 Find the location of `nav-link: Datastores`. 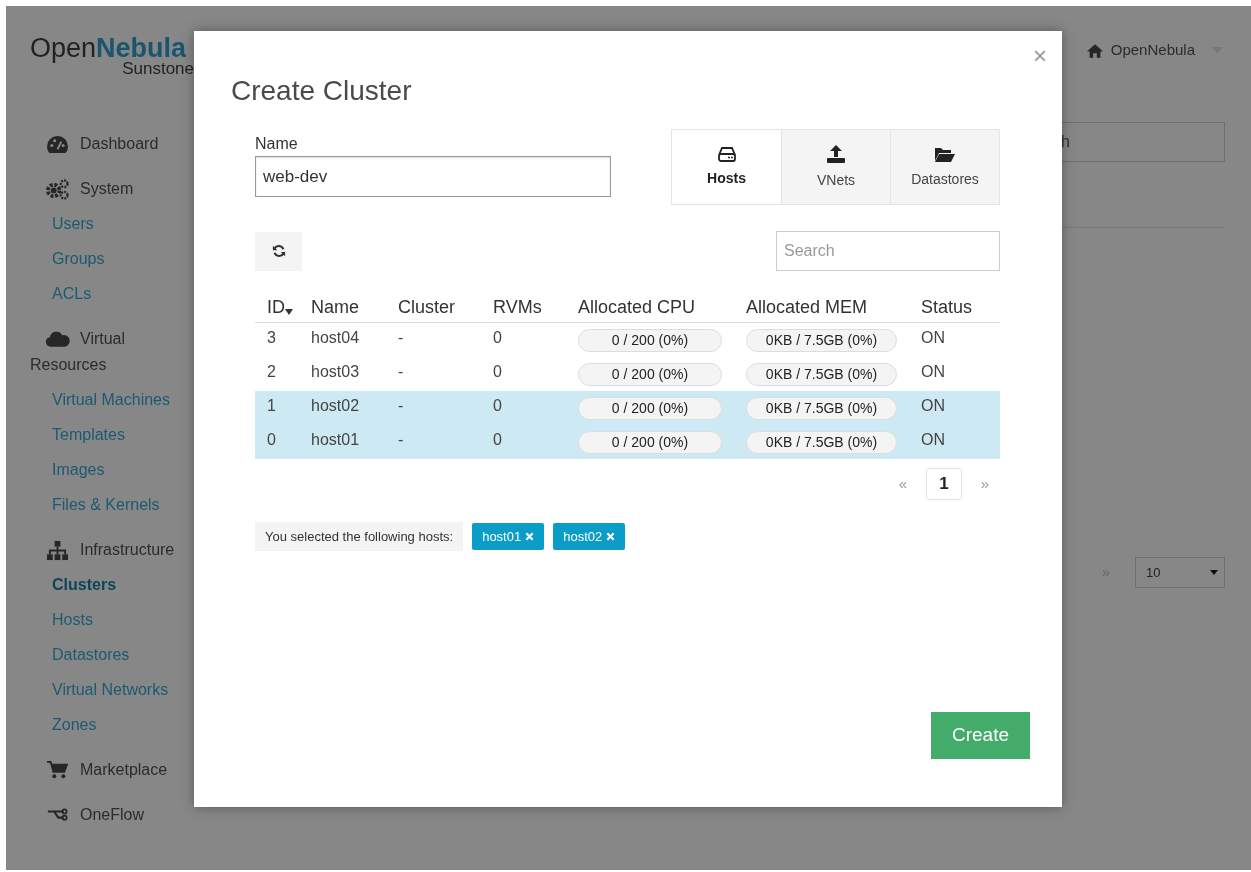

nav-link: Datastores is located at coordinates (100, 654).